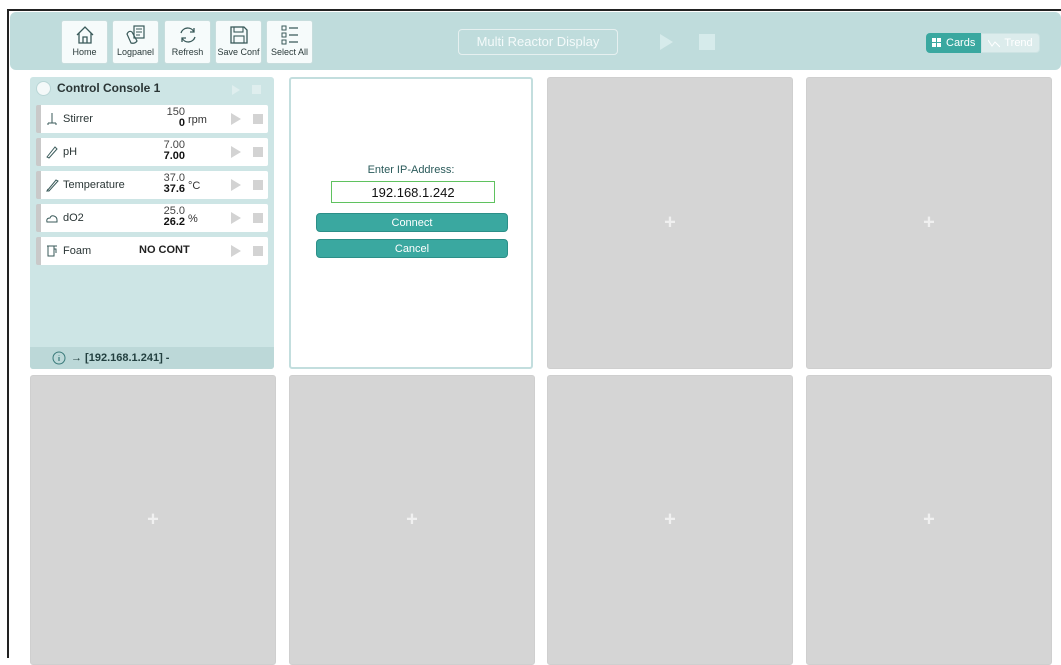 Image resolution: width=1061 pixels, height=665 pixels. I want to click on connect-button: Connect, so click(412, 222).